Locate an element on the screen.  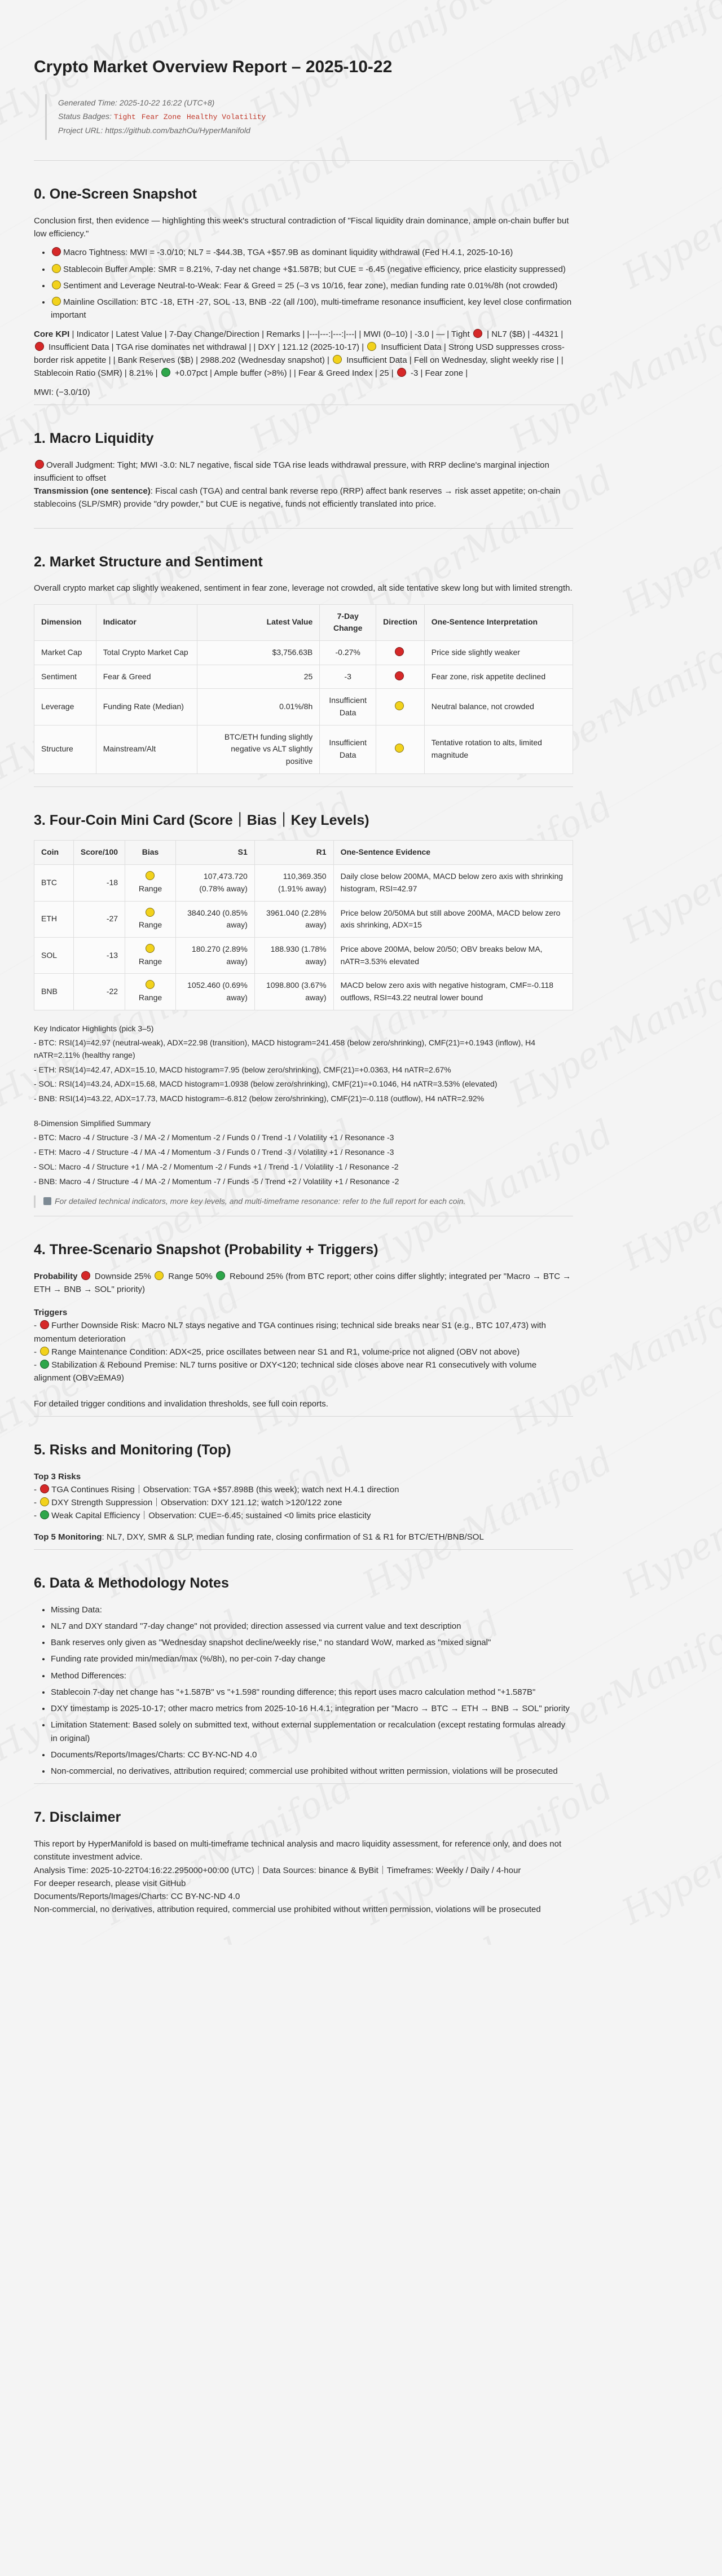
badge-healthy-volatility: Healthy Volatility is located at coordinates (226, 118).